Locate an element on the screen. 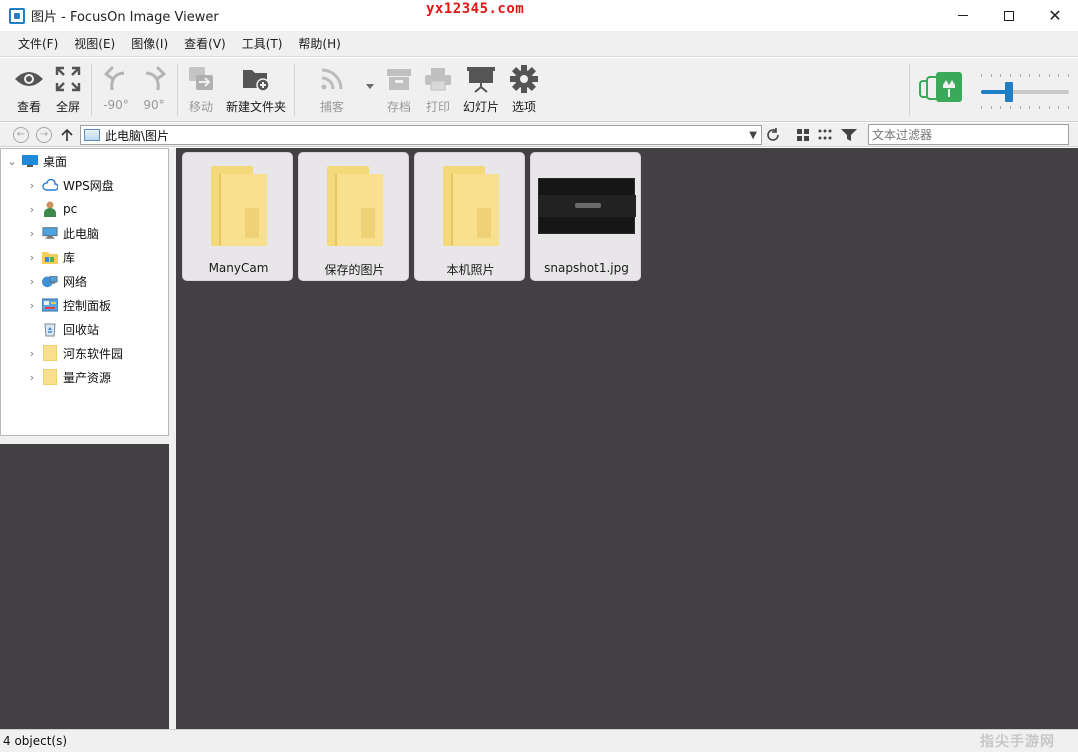 The image size is (1078, 752). up-button is located at coordinates (67, 135).